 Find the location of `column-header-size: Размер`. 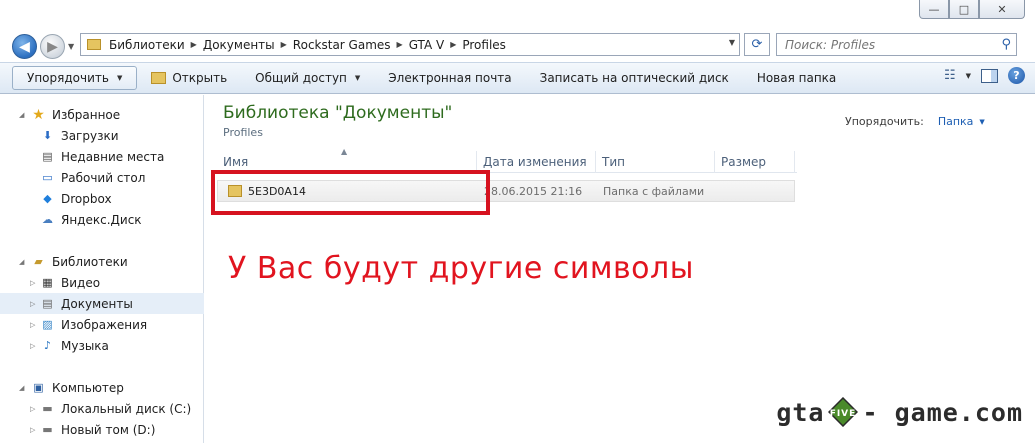

column-header-size: Размер is located at coordinates (755, 162).